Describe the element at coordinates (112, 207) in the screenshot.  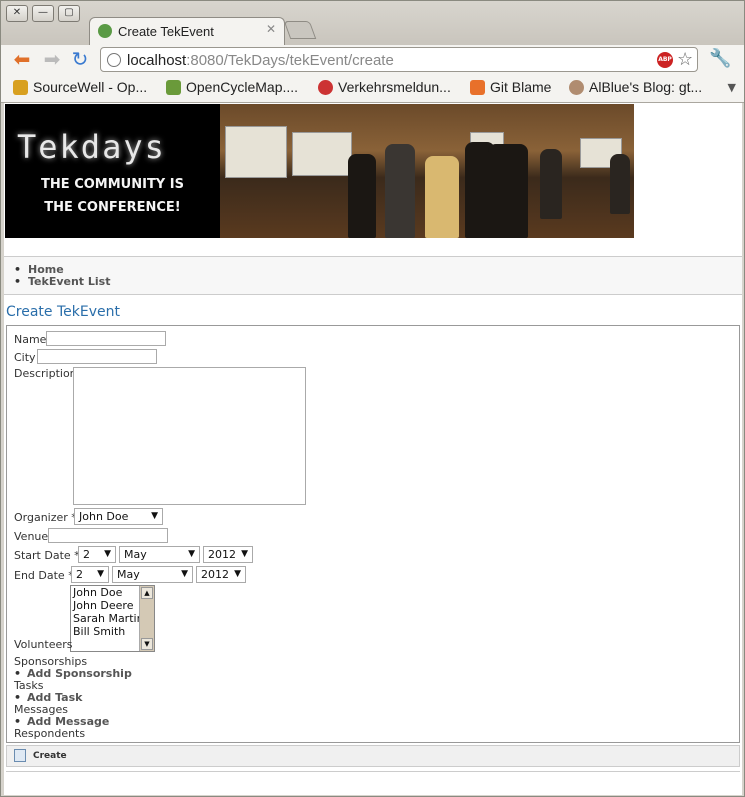
I see `logo-tagline-2: THE CONFERENCE!` at that location.